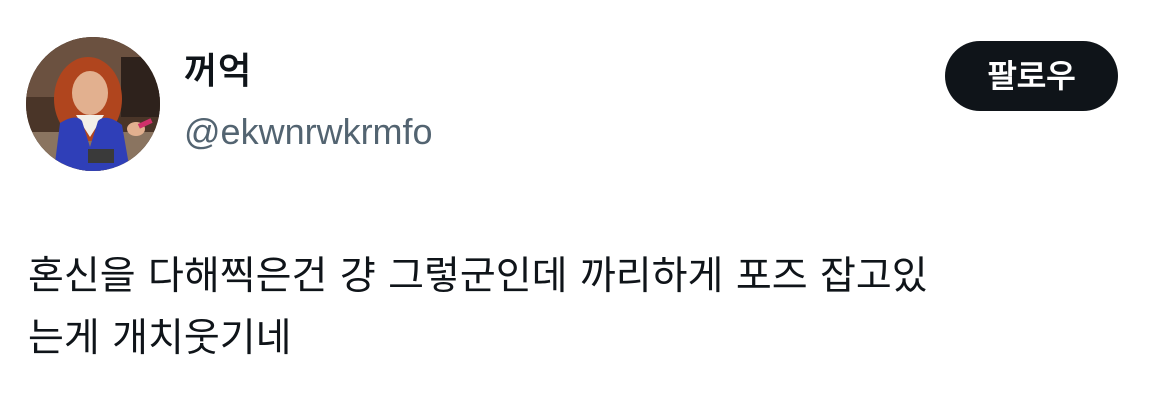  I want to click on user-handle: @ekwnrwkrmfo, so click(308, 132).